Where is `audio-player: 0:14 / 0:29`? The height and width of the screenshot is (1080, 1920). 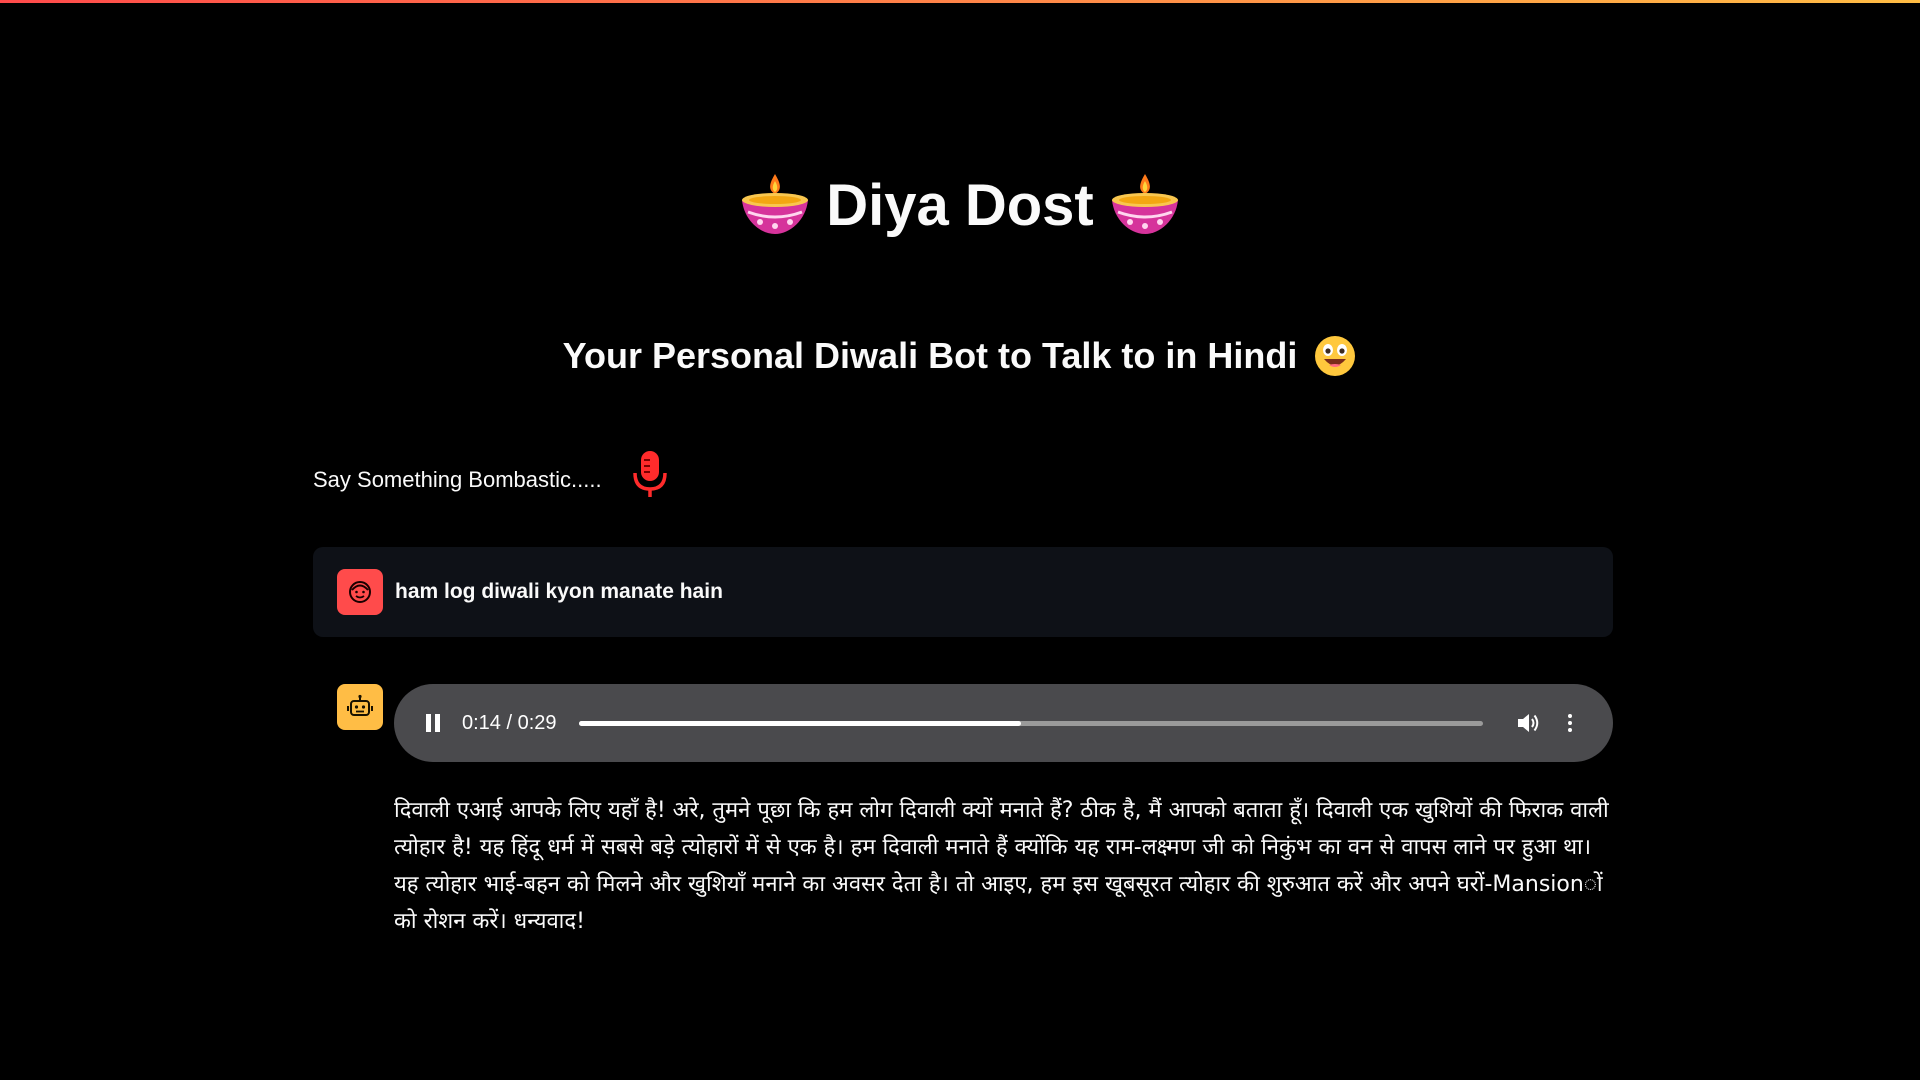
audio-player: 0:14 / 0:29 is located at coordinates (1003, 723).